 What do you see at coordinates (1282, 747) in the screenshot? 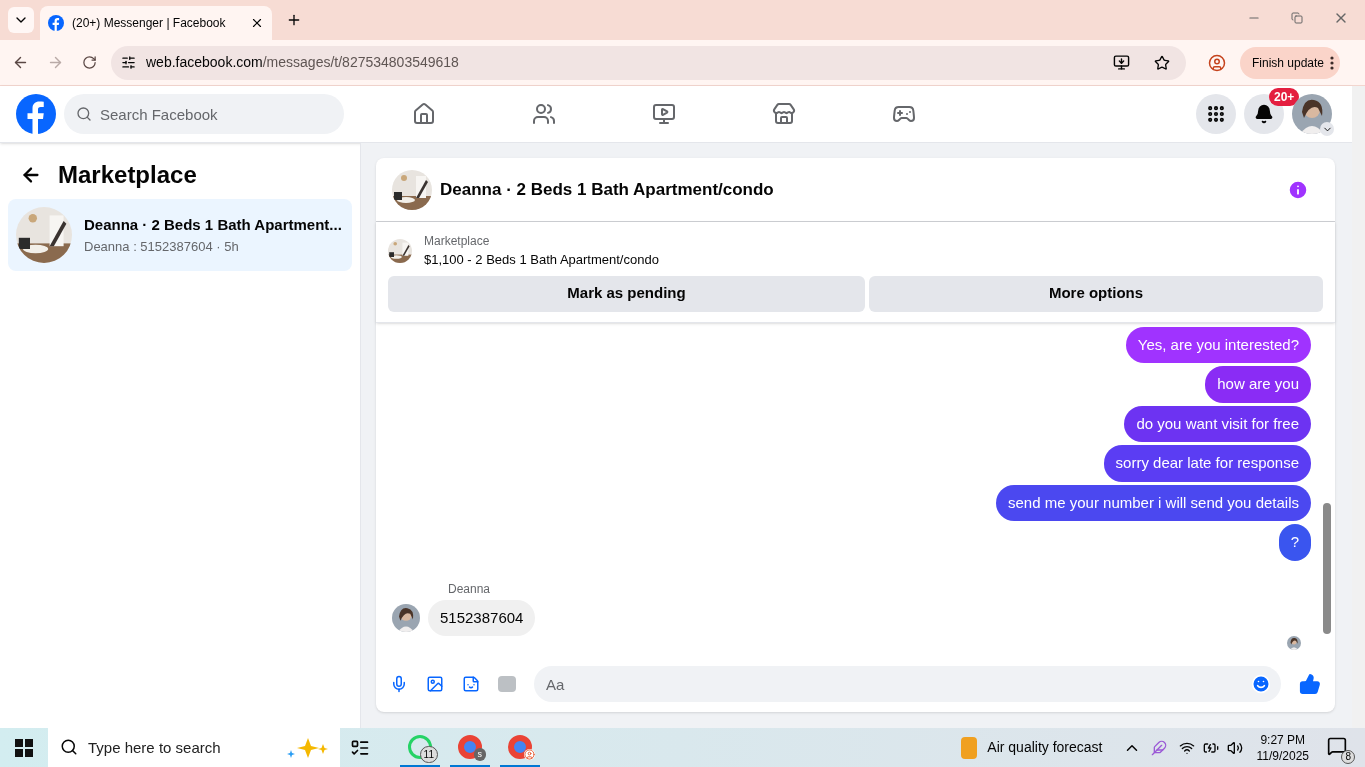
I see `taskbar-clock: 9:27 PM 11/9/2025` at bounding box center [1282, 747].